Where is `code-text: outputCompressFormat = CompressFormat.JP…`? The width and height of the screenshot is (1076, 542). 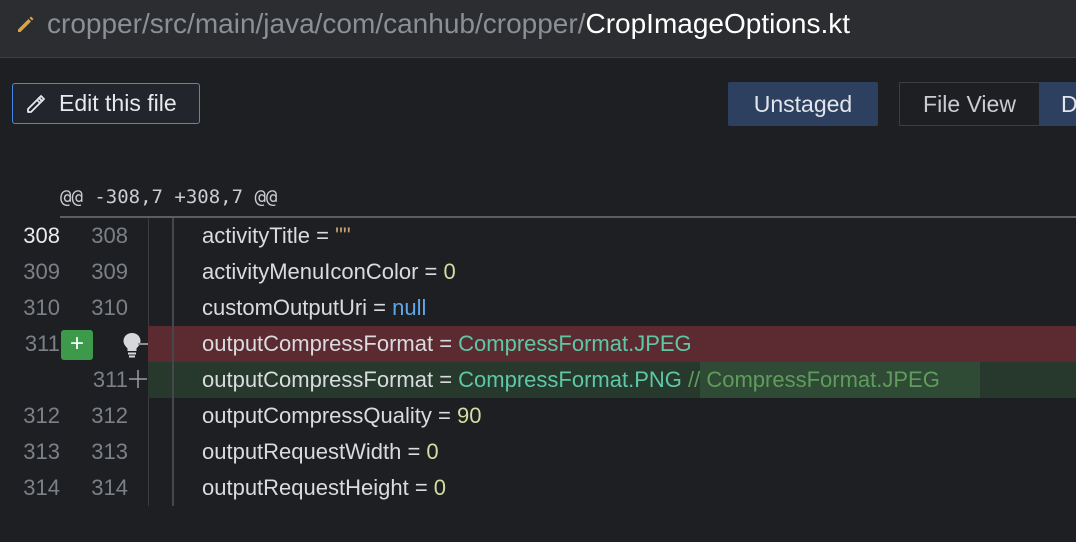 code-text: outputCompressFormat = CompressFormat.JP… is located at coordinates (447, 344).